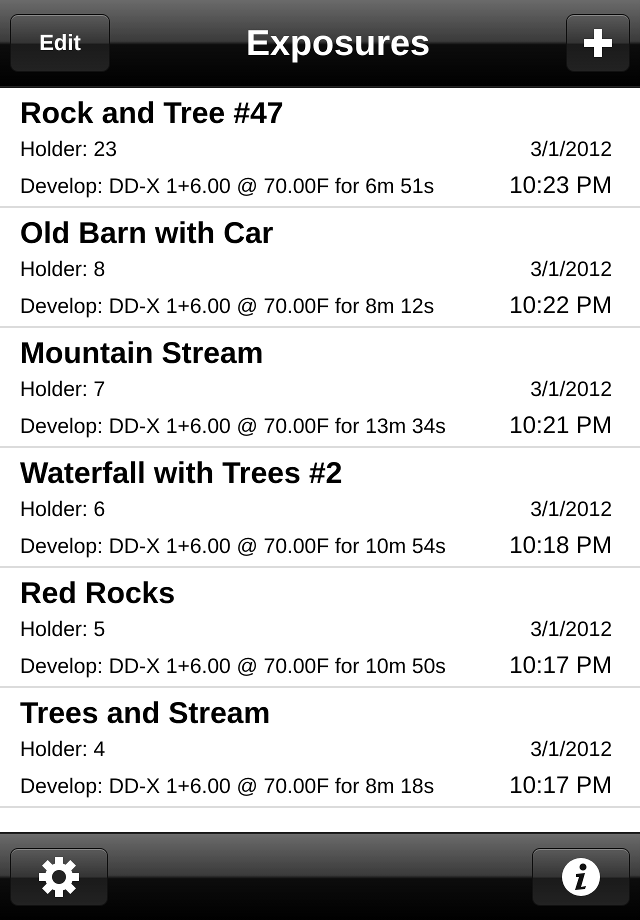  I want to click on plus-icon, so click(598, 43).